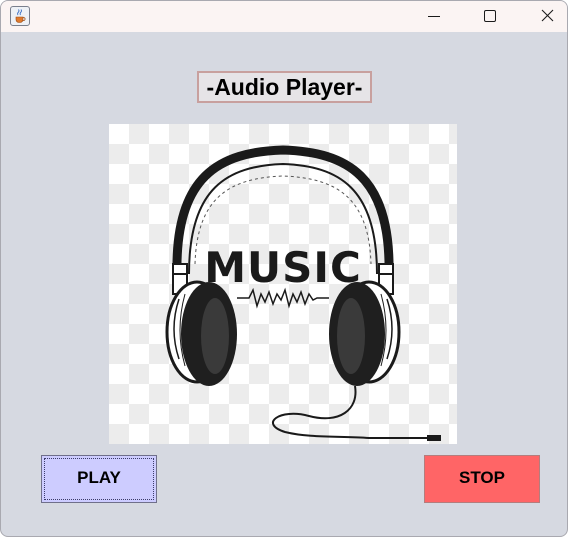  Describe the element at coordinates (482, 479) in the screenshot. I see `stop-button: STOP` at that location.